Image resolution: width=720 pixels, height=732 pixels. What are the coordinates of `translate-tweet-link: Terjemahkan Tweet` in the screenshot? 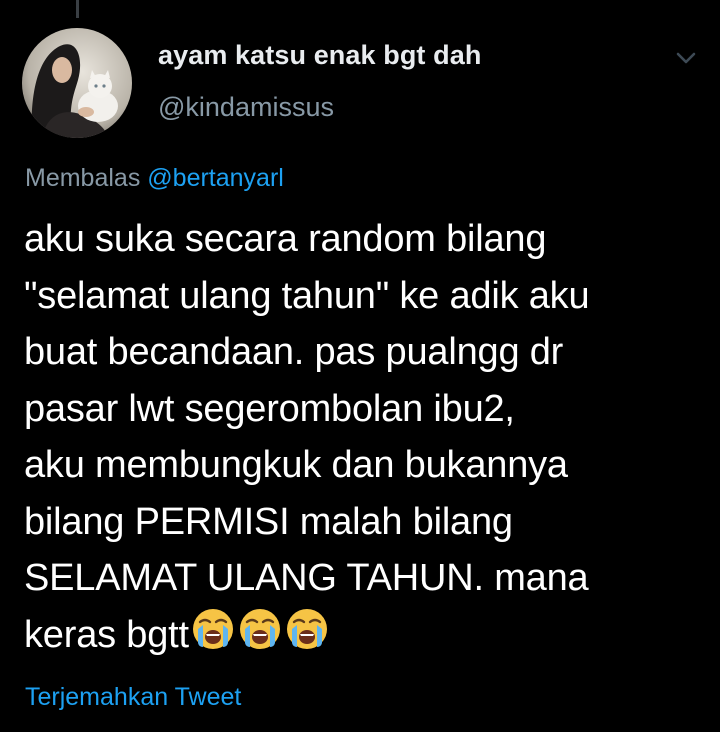 It's located at (133, 697).